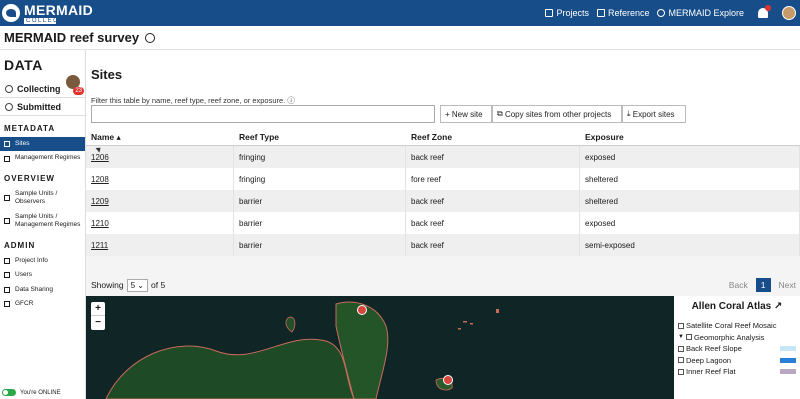  Describe the element at coordinates (47, 13) in the screenshot. I see `mermaid-logo: MERMAID COLLECT` at that location.